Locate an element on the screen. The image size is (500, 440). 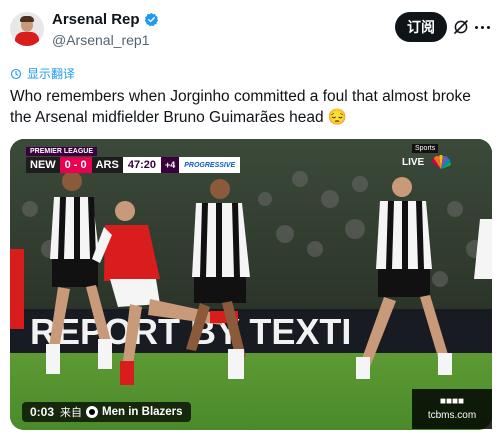
author-handle: @Arsenal_rep1 is located at coordinates (101, 40).